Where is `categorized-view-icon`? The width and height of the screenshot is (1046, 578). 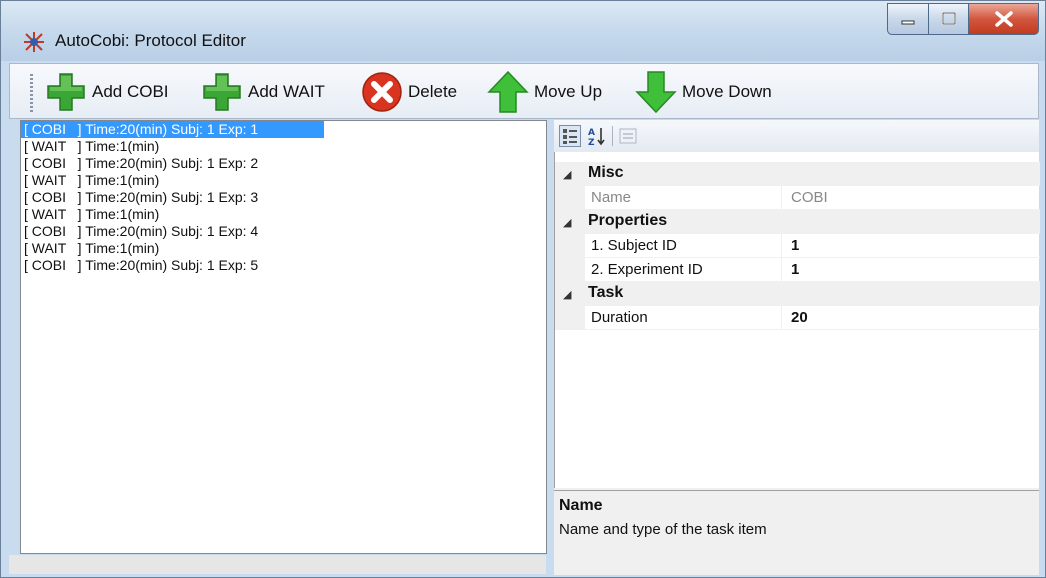 categorized-view-icon is located at coordinates (570, 136).